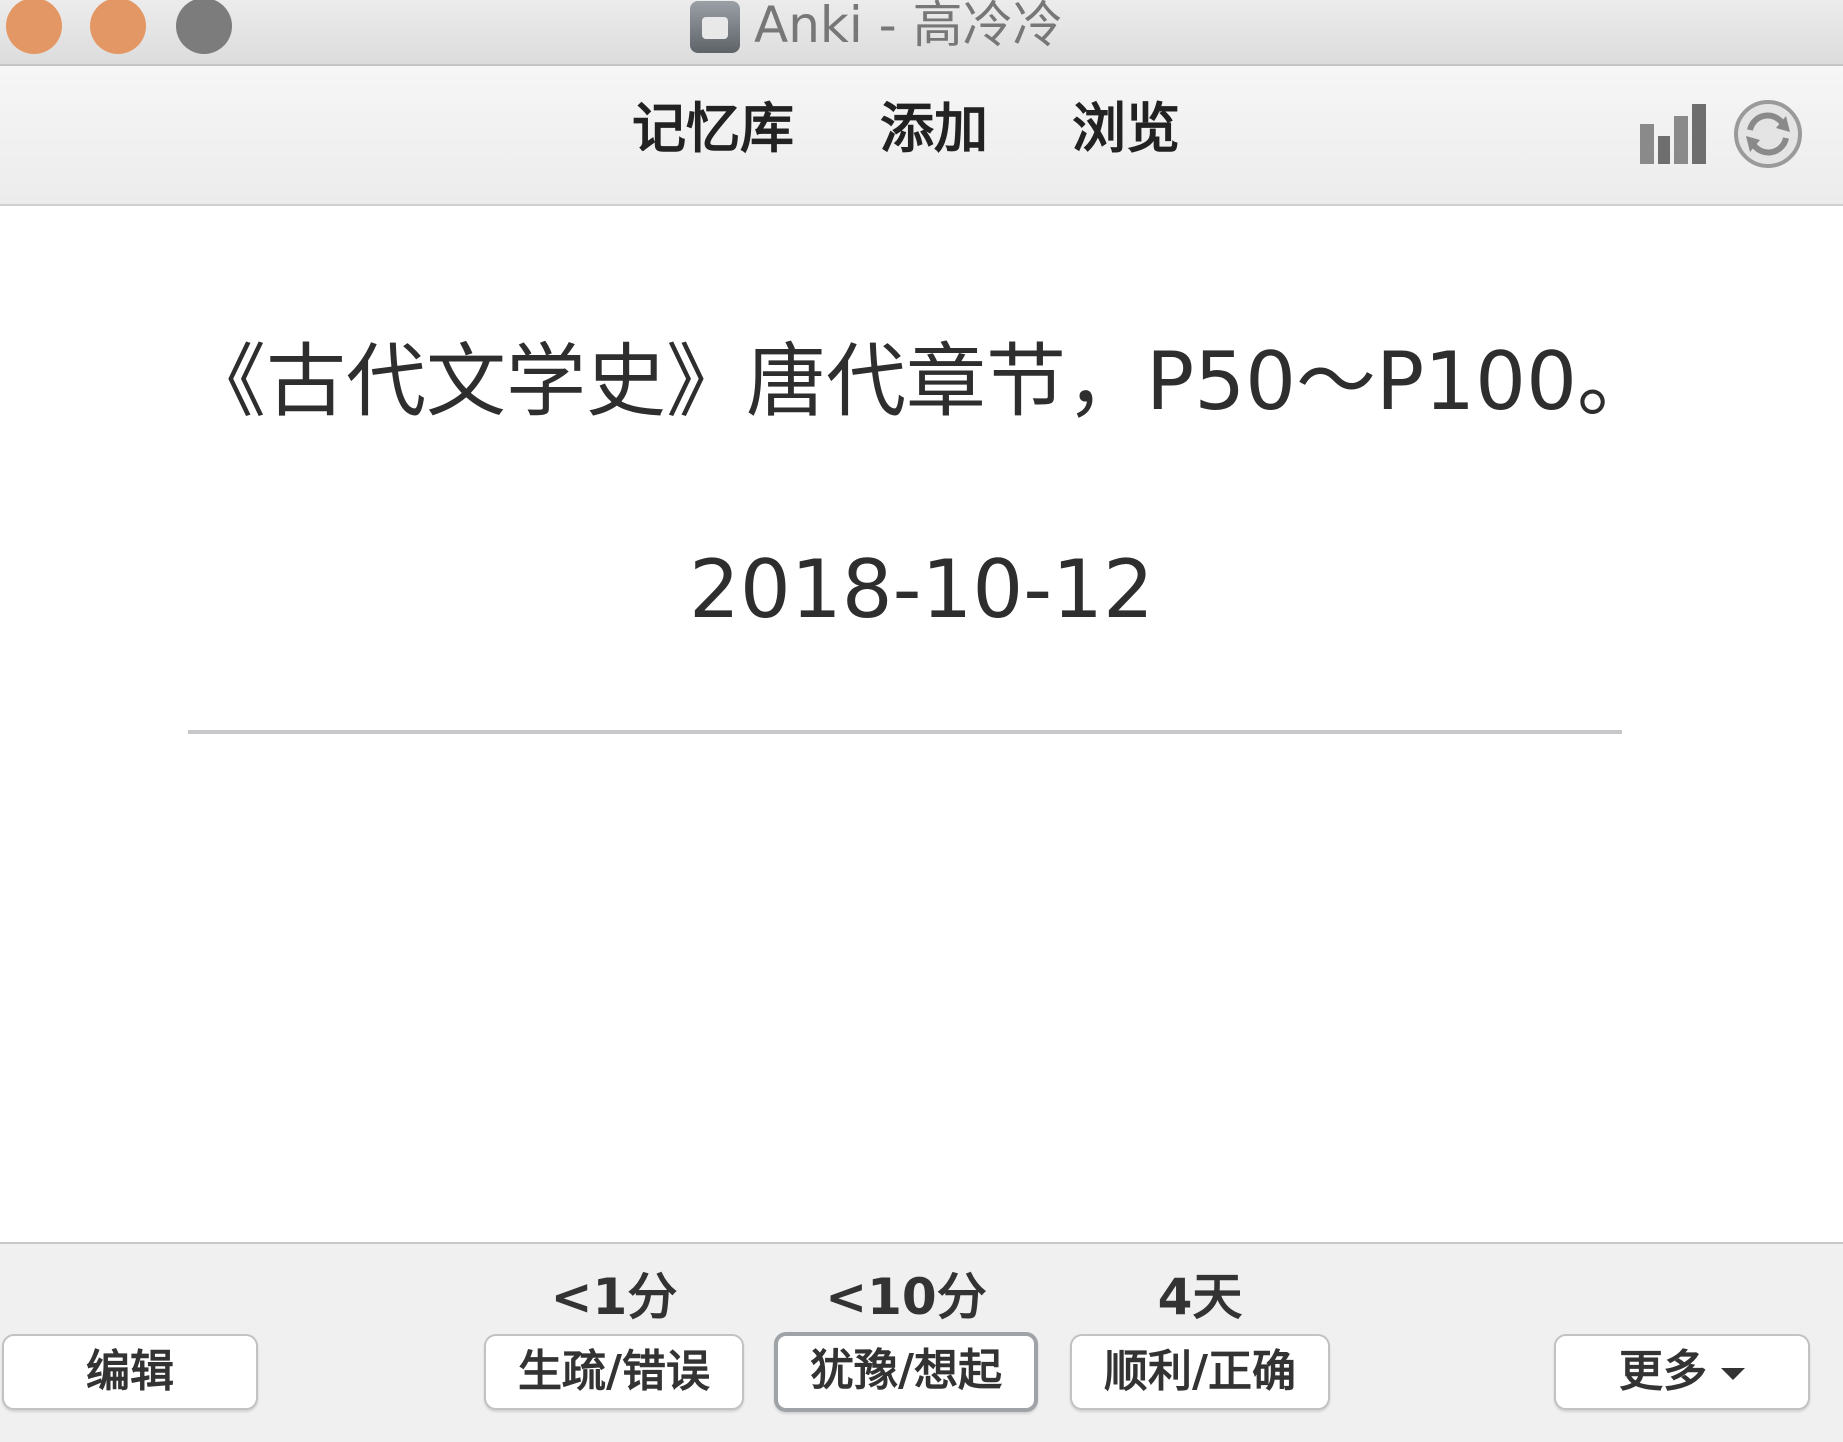  I want to click on hard-interval-label: <10分, so click(906, 1297).